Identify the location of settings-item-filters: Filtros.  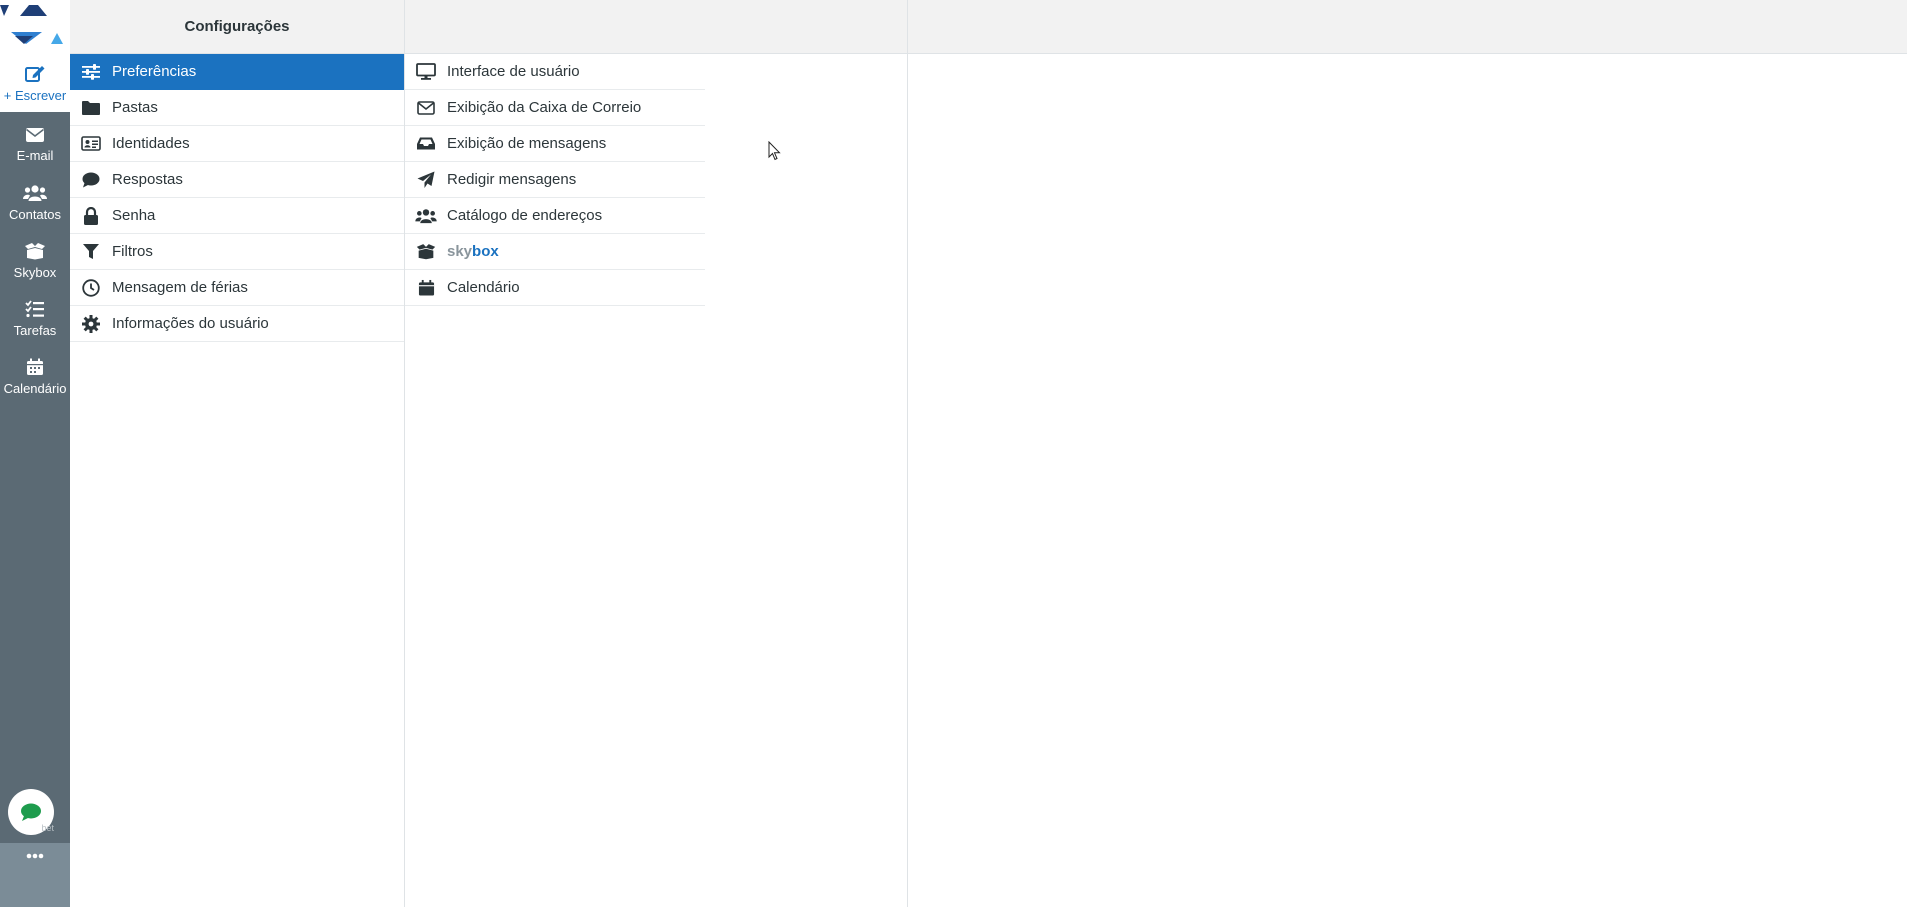
(237, 252).